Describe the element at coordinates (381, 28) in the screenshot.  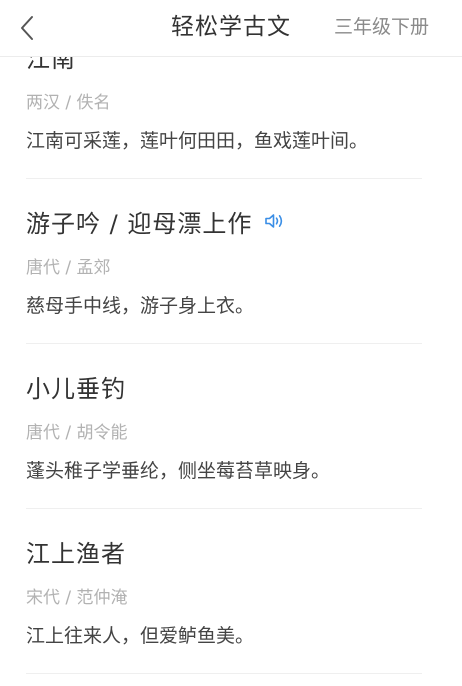
I see `grade-selector-link: 三年级下册` at that location.